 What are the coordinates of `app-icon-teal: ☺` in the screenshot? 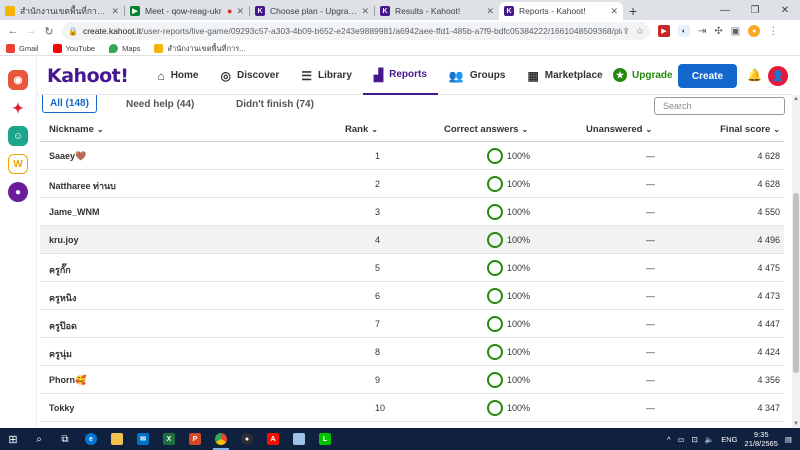 It's located at (18, 136).